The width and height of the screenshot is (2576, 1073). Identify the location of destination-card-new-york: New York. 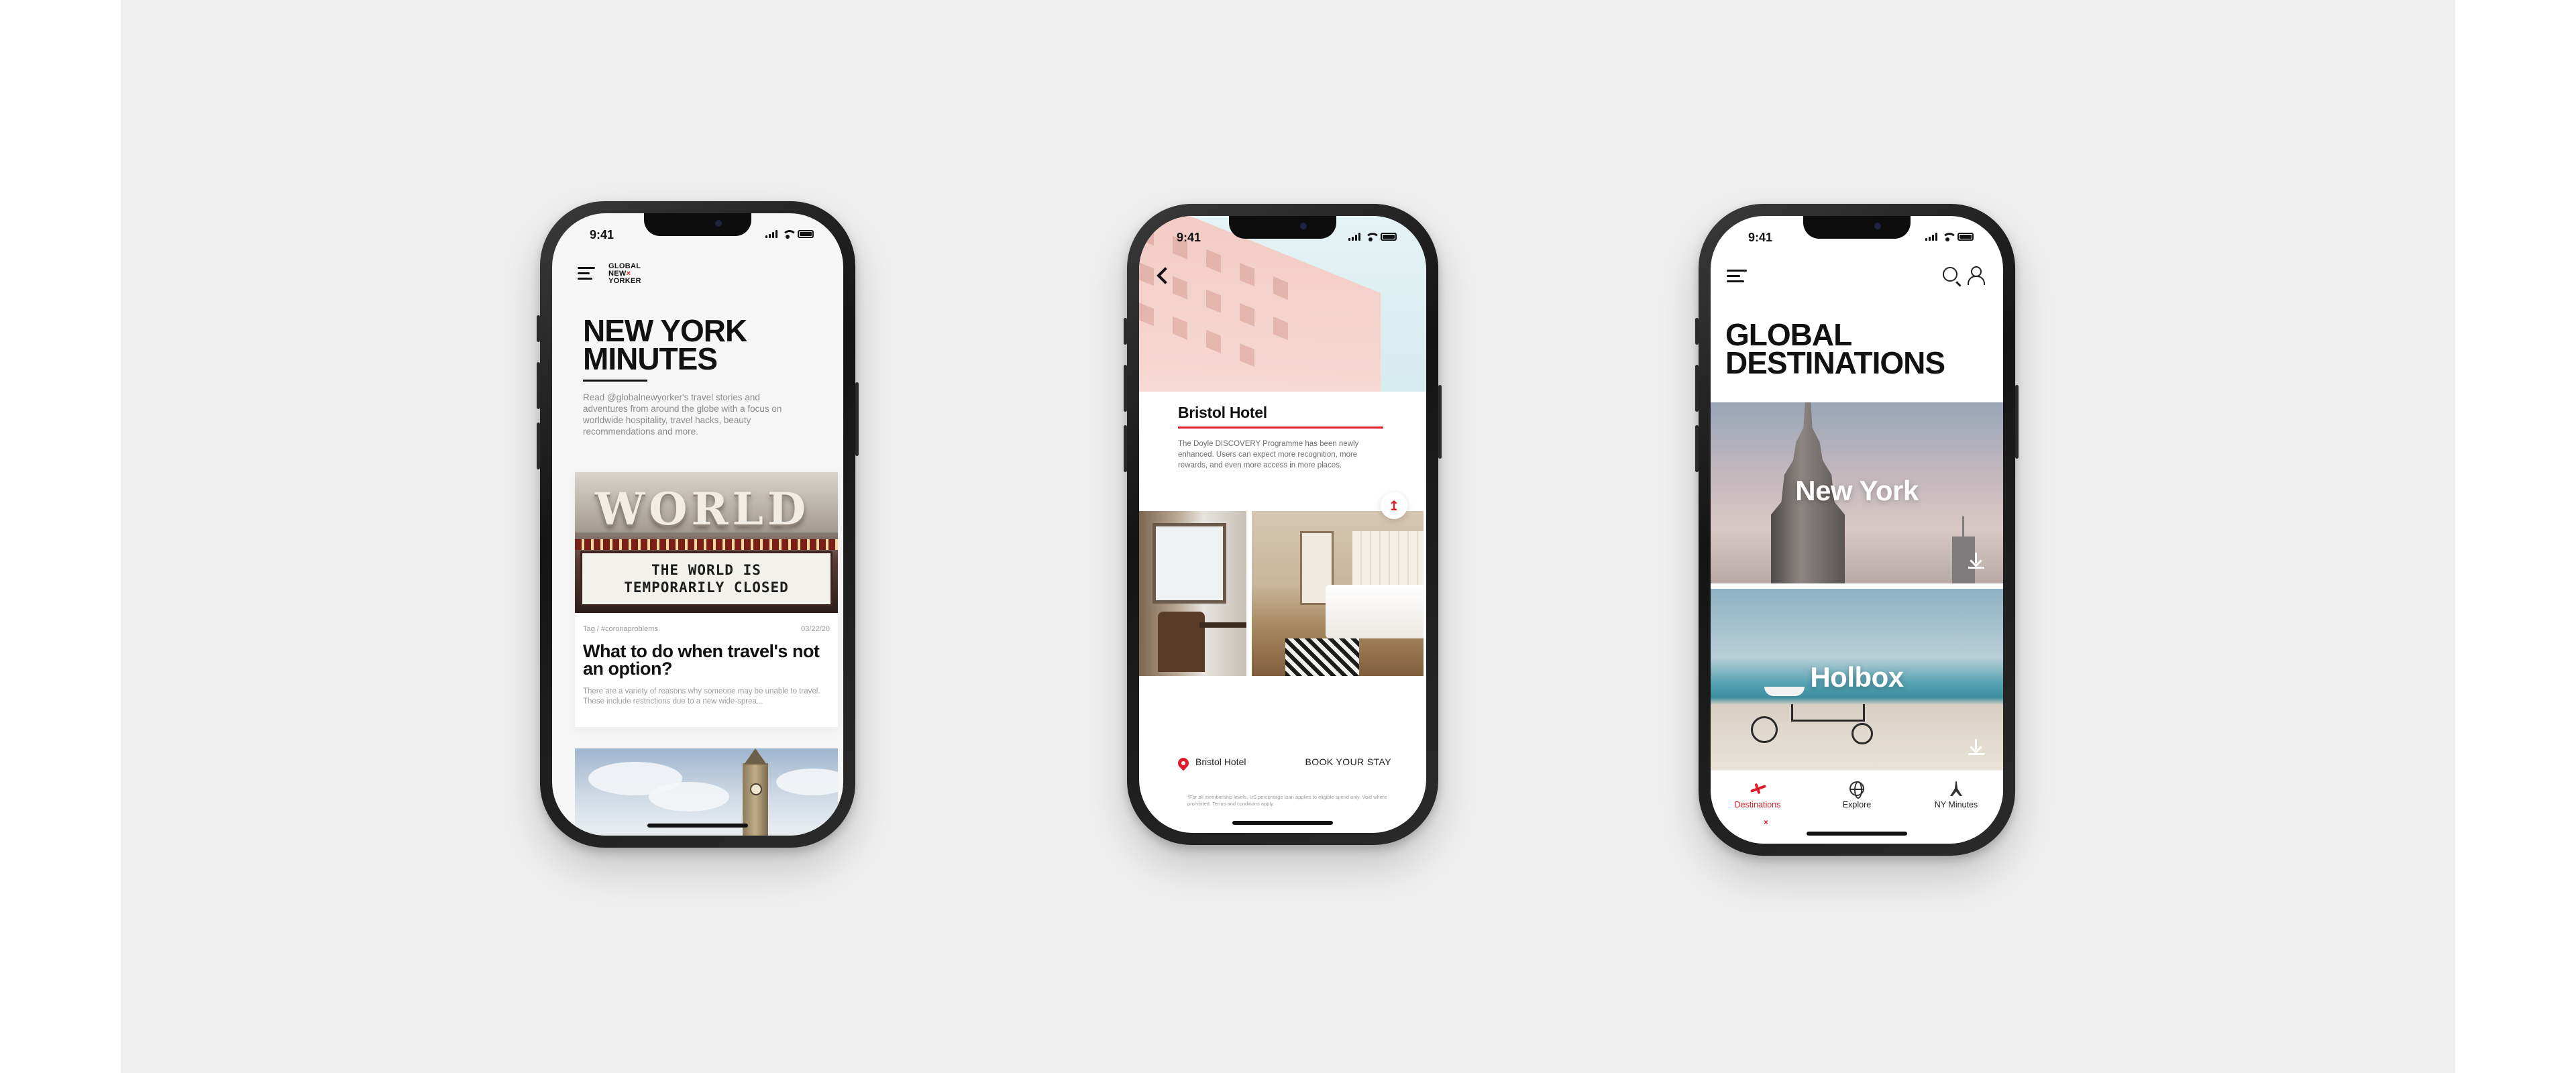
(1857, 492).